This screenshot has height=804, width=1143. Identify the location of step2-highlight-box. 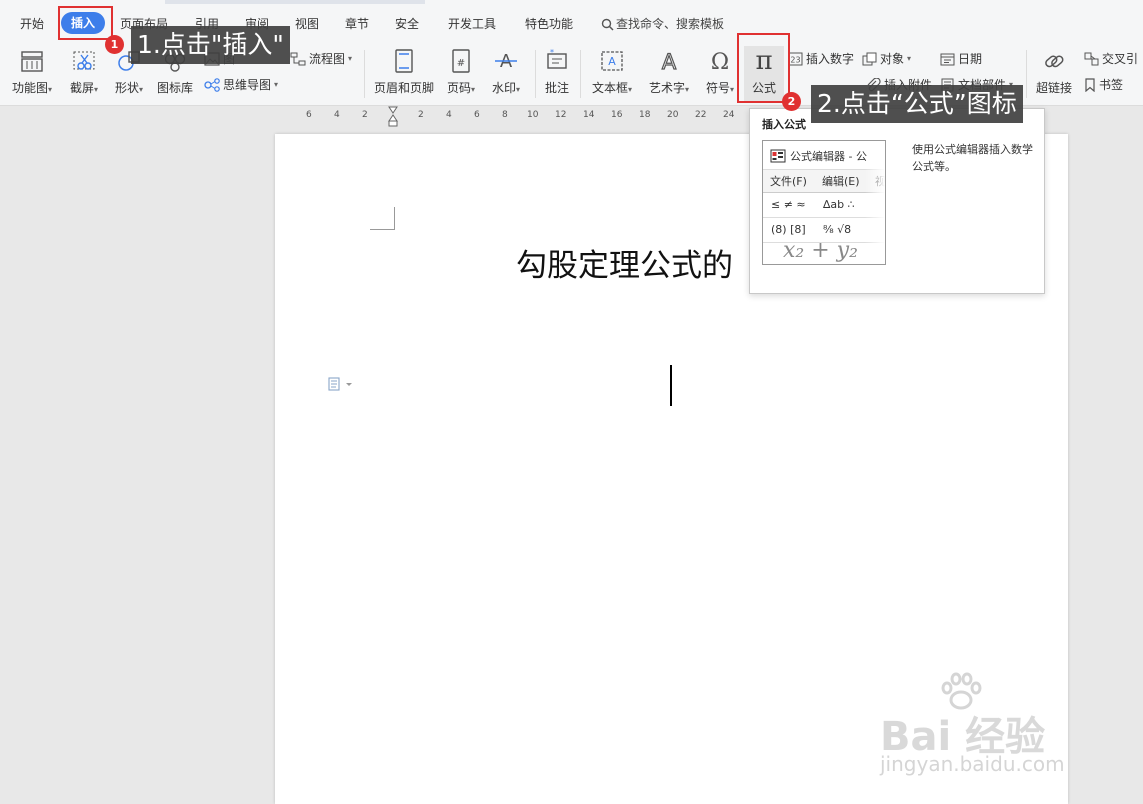
(763, 68).